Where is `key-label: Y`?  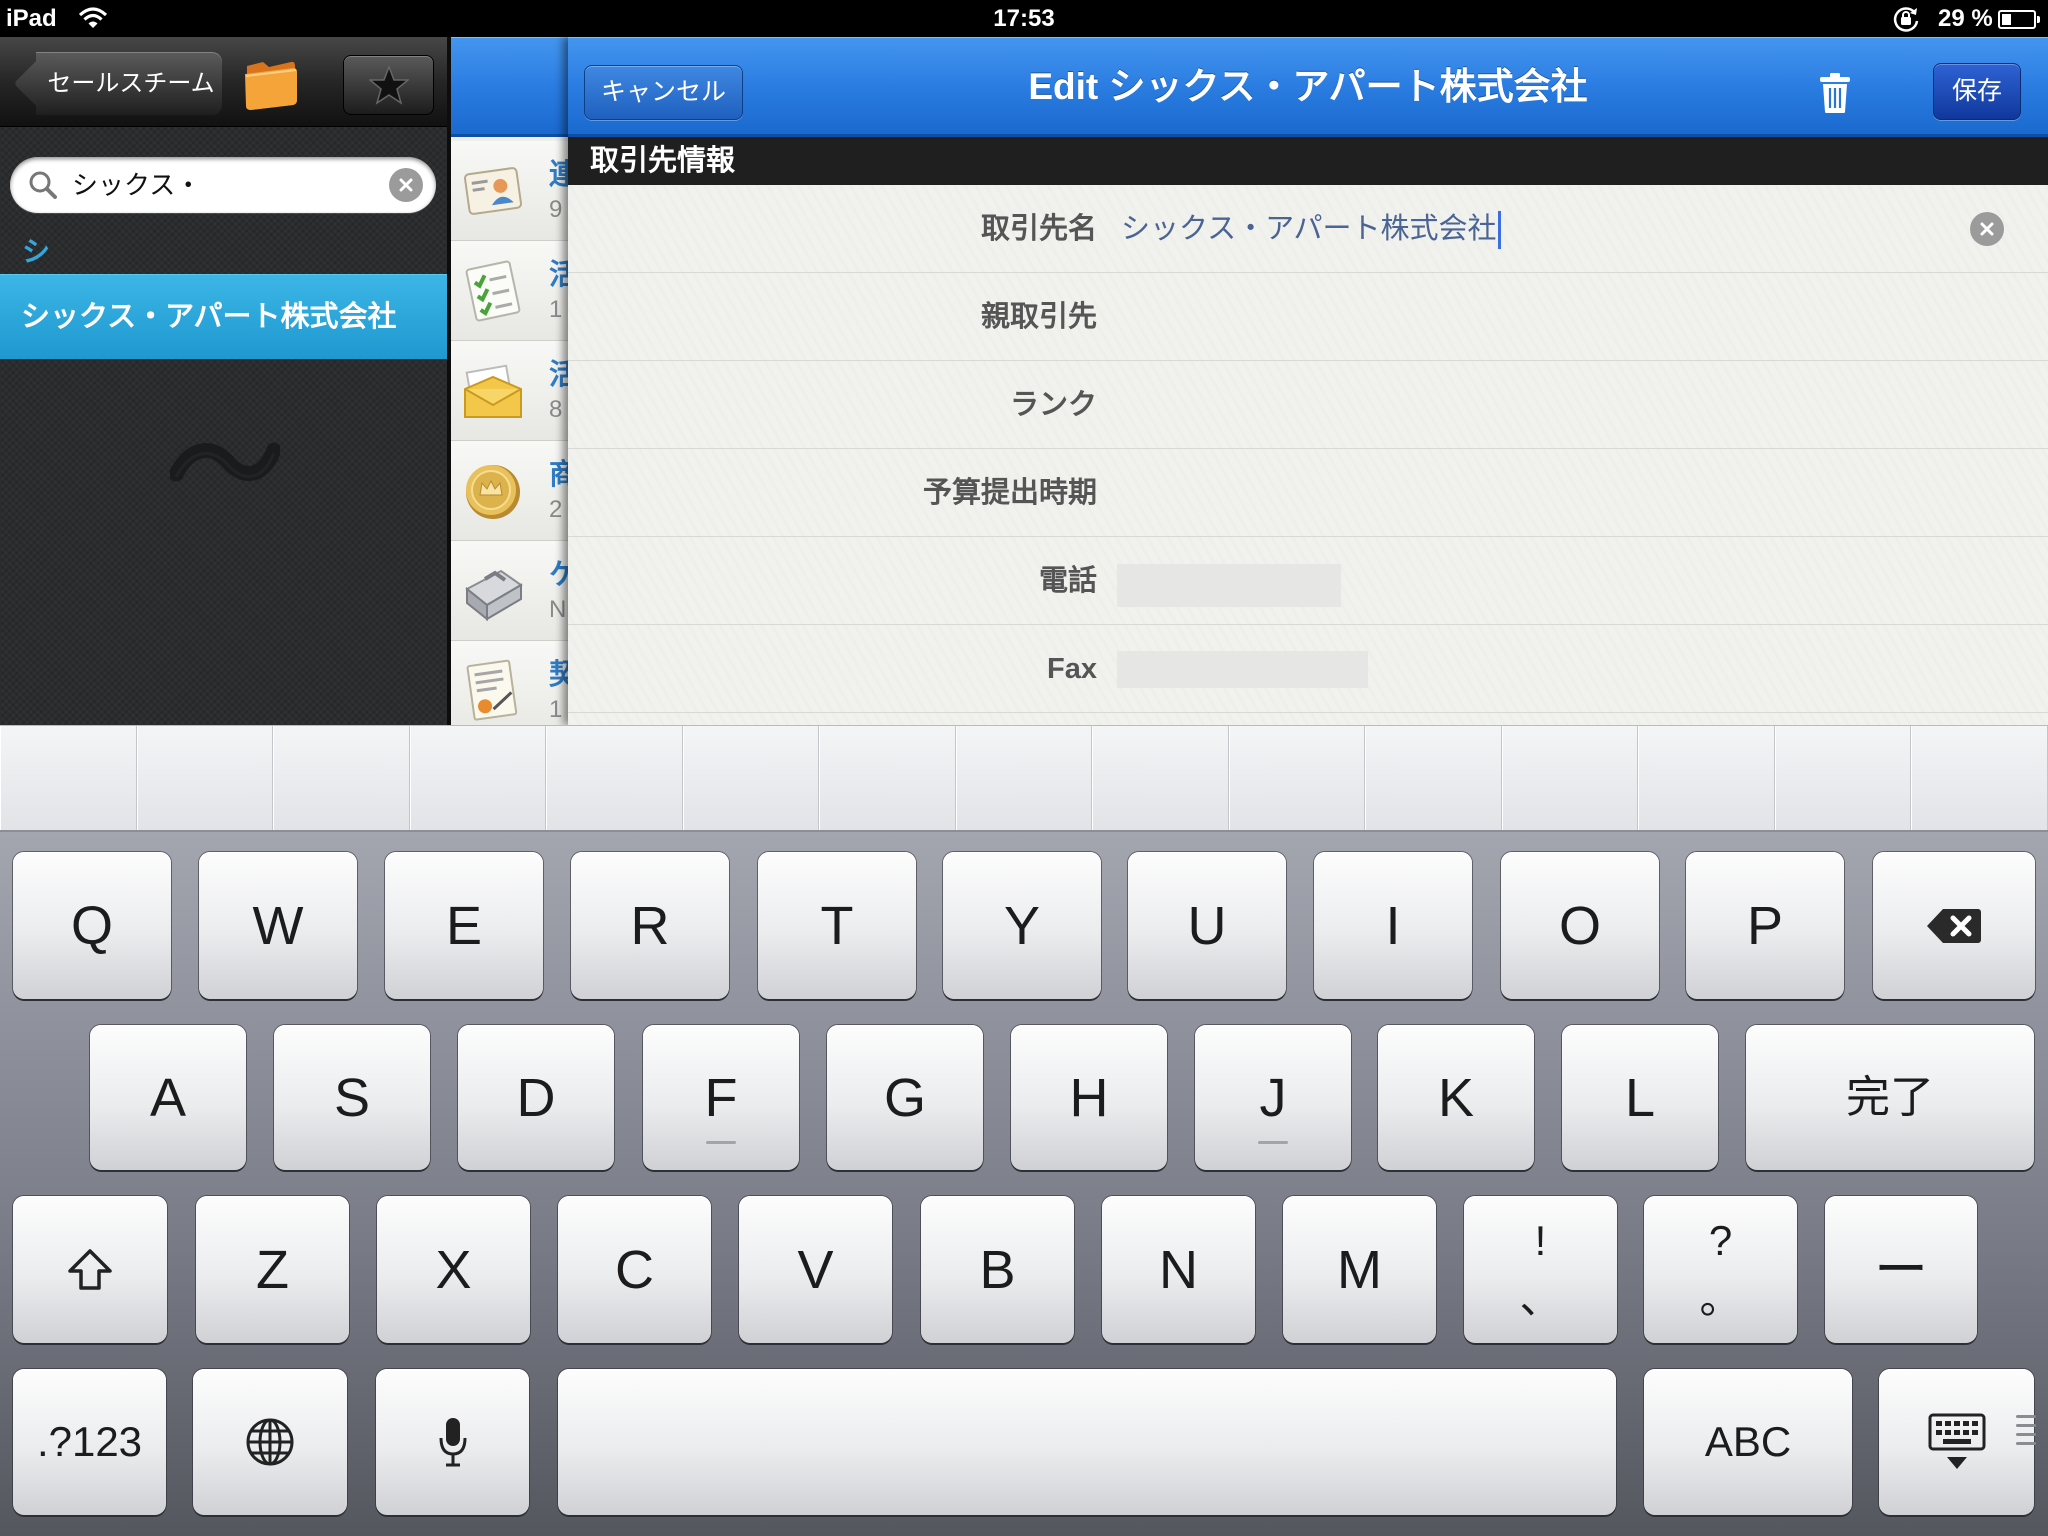
key-label: Y is located at coordinates (1022, 925).